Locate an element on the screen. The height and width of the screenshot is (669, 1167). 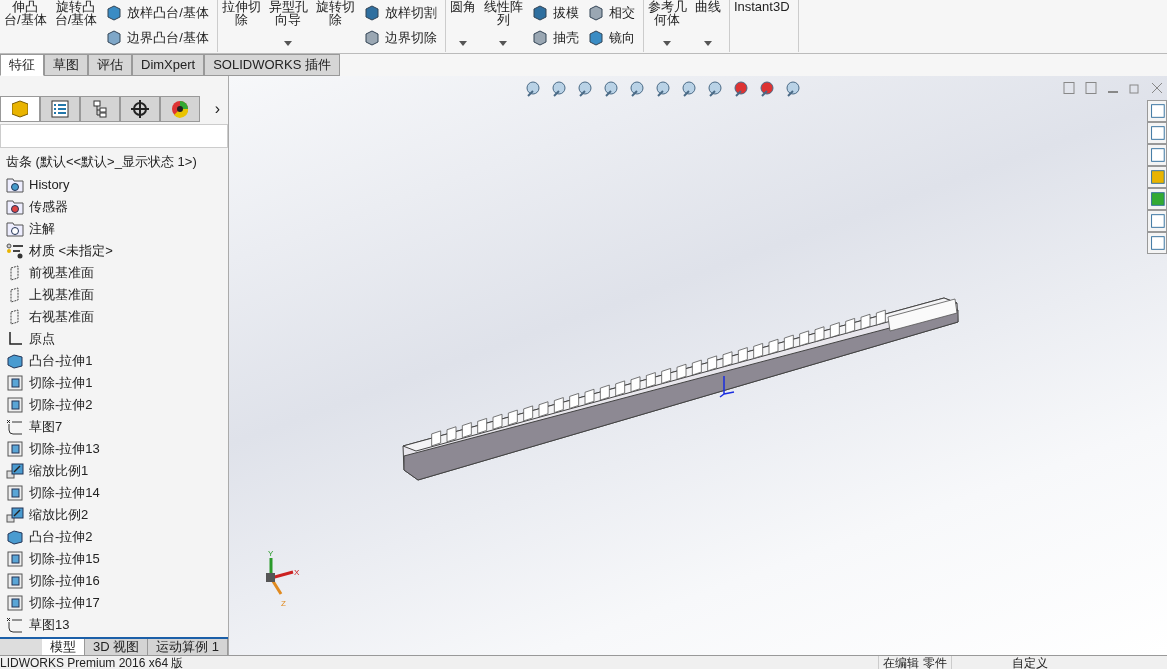
tree-item: 切除-拉伸13 is located at coordinates (114, 449).